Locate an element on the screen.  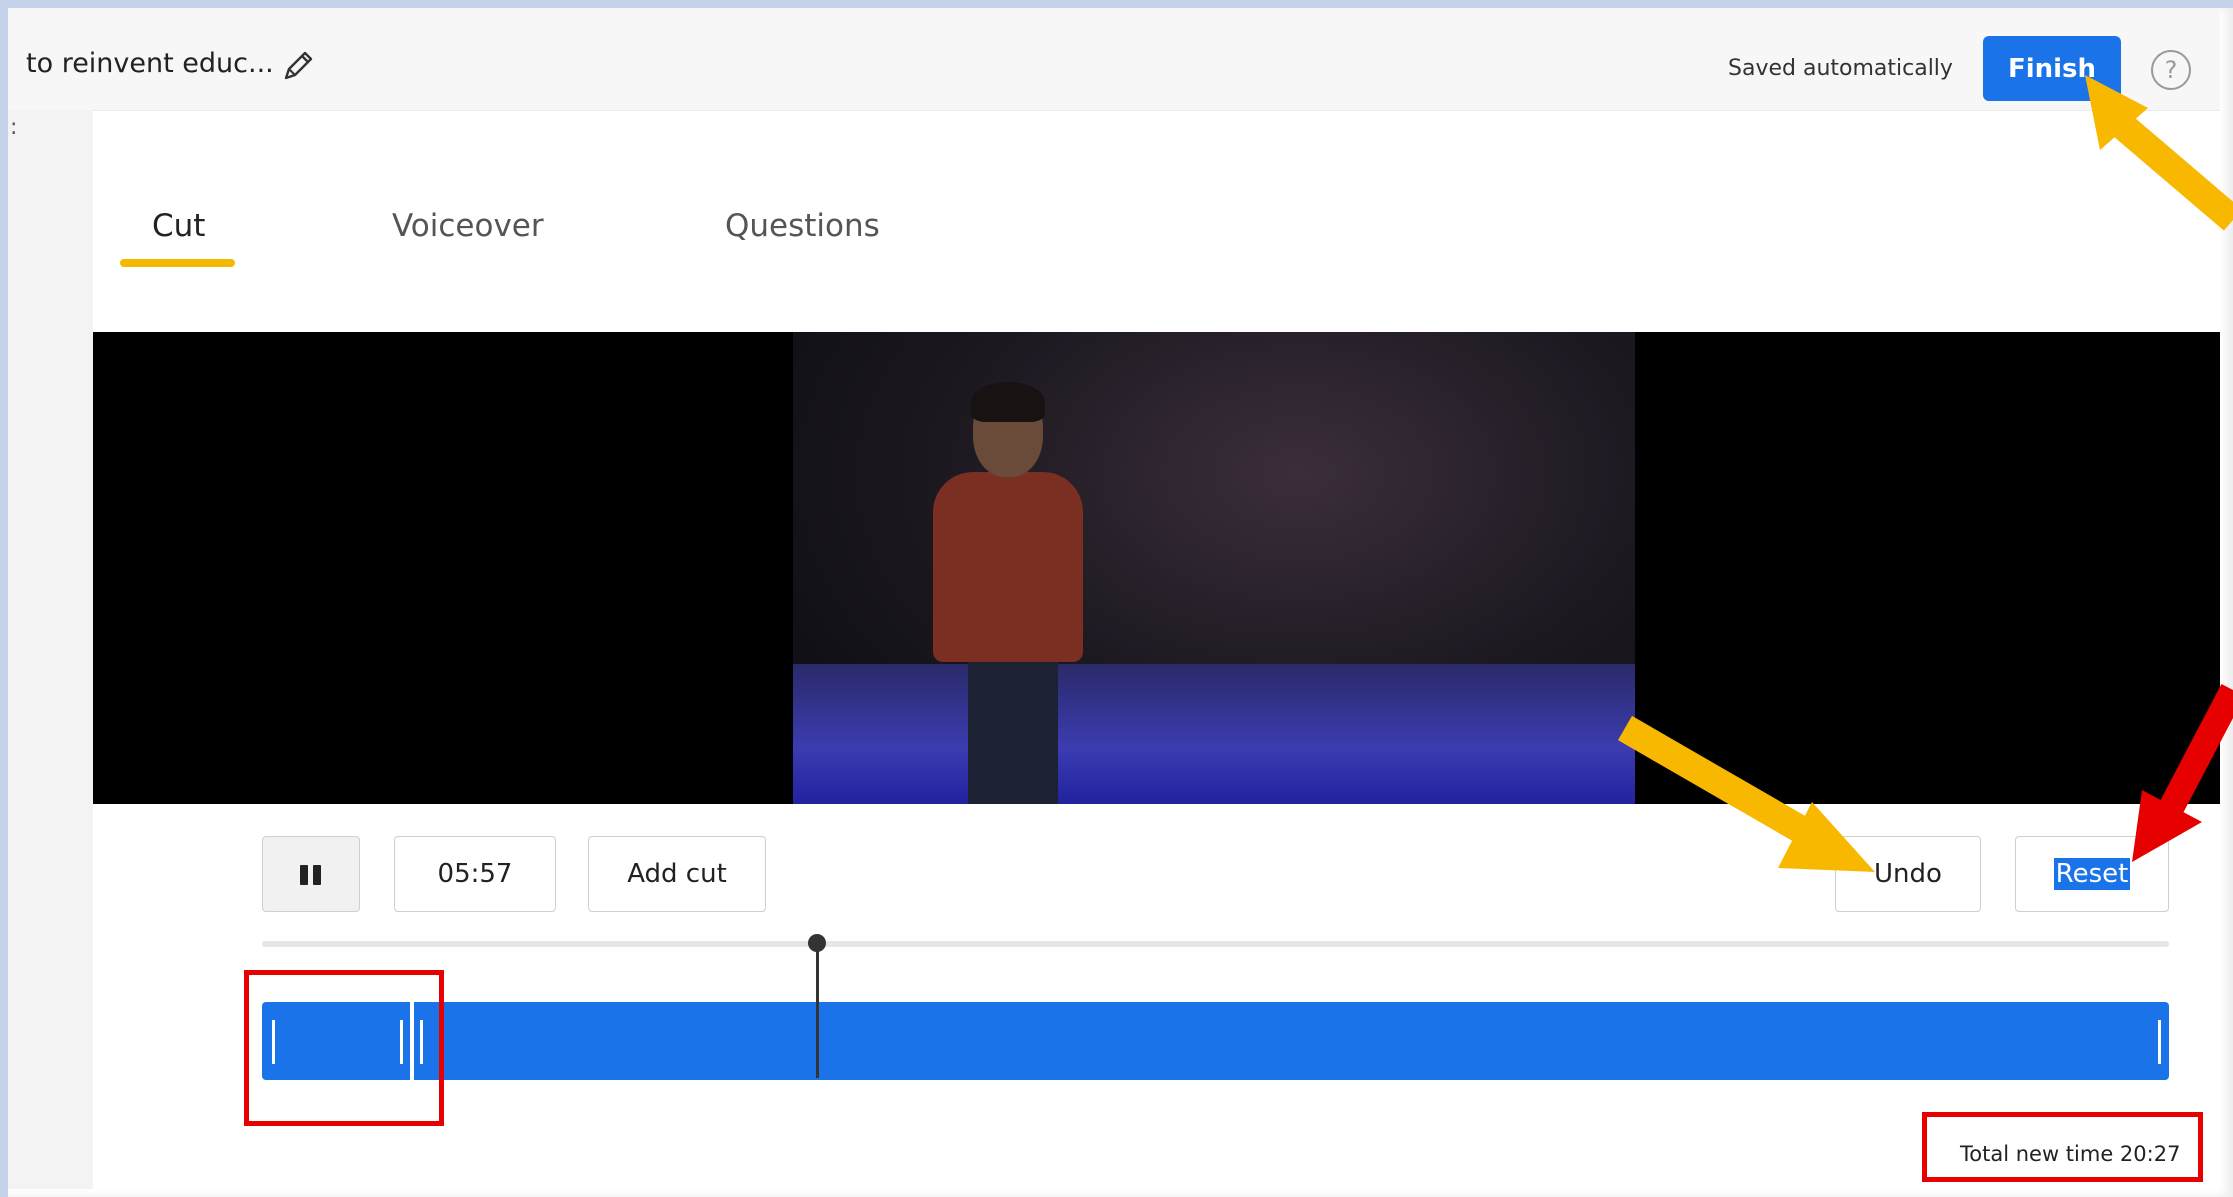
yellow-arrow-undo is located at coordinates (1746, 793).